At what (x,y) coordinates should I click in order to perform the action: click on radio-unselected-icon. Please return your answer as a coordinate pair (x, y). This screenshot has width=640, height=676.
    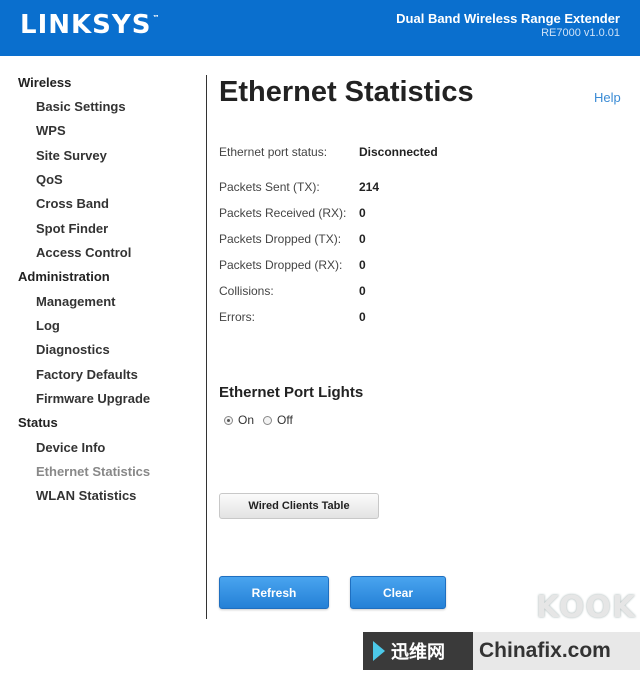
    Looking at the image, I should click on (267, 420).